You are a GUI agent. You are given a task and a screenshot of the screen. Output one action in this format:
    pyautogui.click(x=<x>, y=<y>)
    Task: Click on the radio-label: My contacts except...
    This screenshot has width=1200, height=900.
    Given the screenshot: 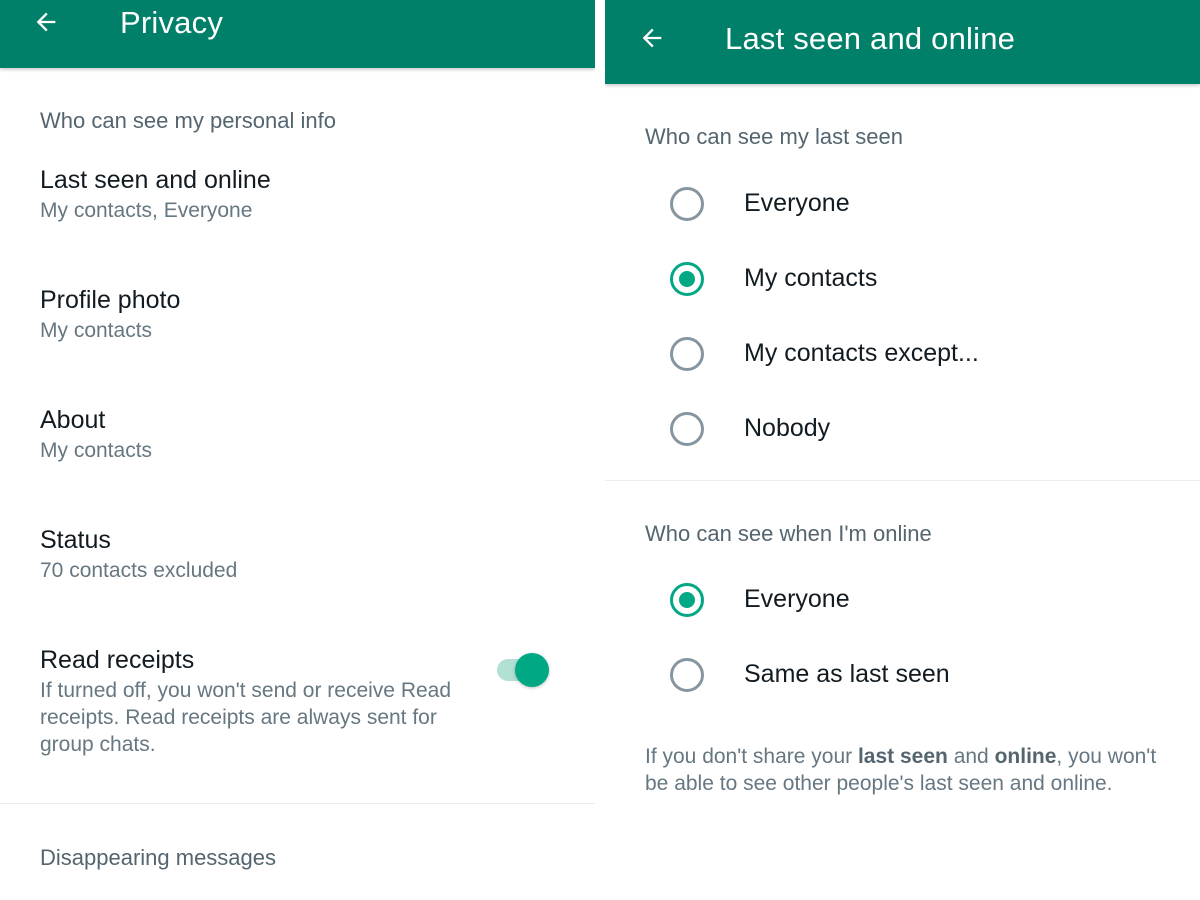 What is the action you would take?
    pyautogui.click(x=861, y=353)
    